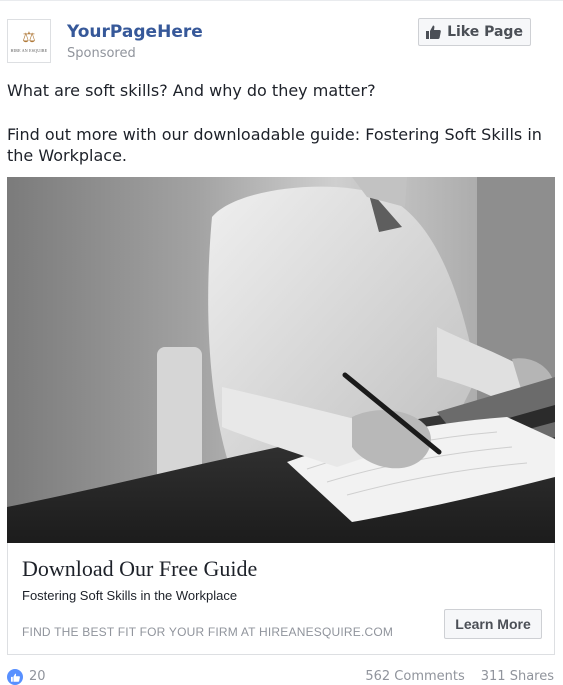  What do you see at coordinates (15, 677) in the screenshot?
I see `like-reaction-icon` at bounding box center [15, 677].